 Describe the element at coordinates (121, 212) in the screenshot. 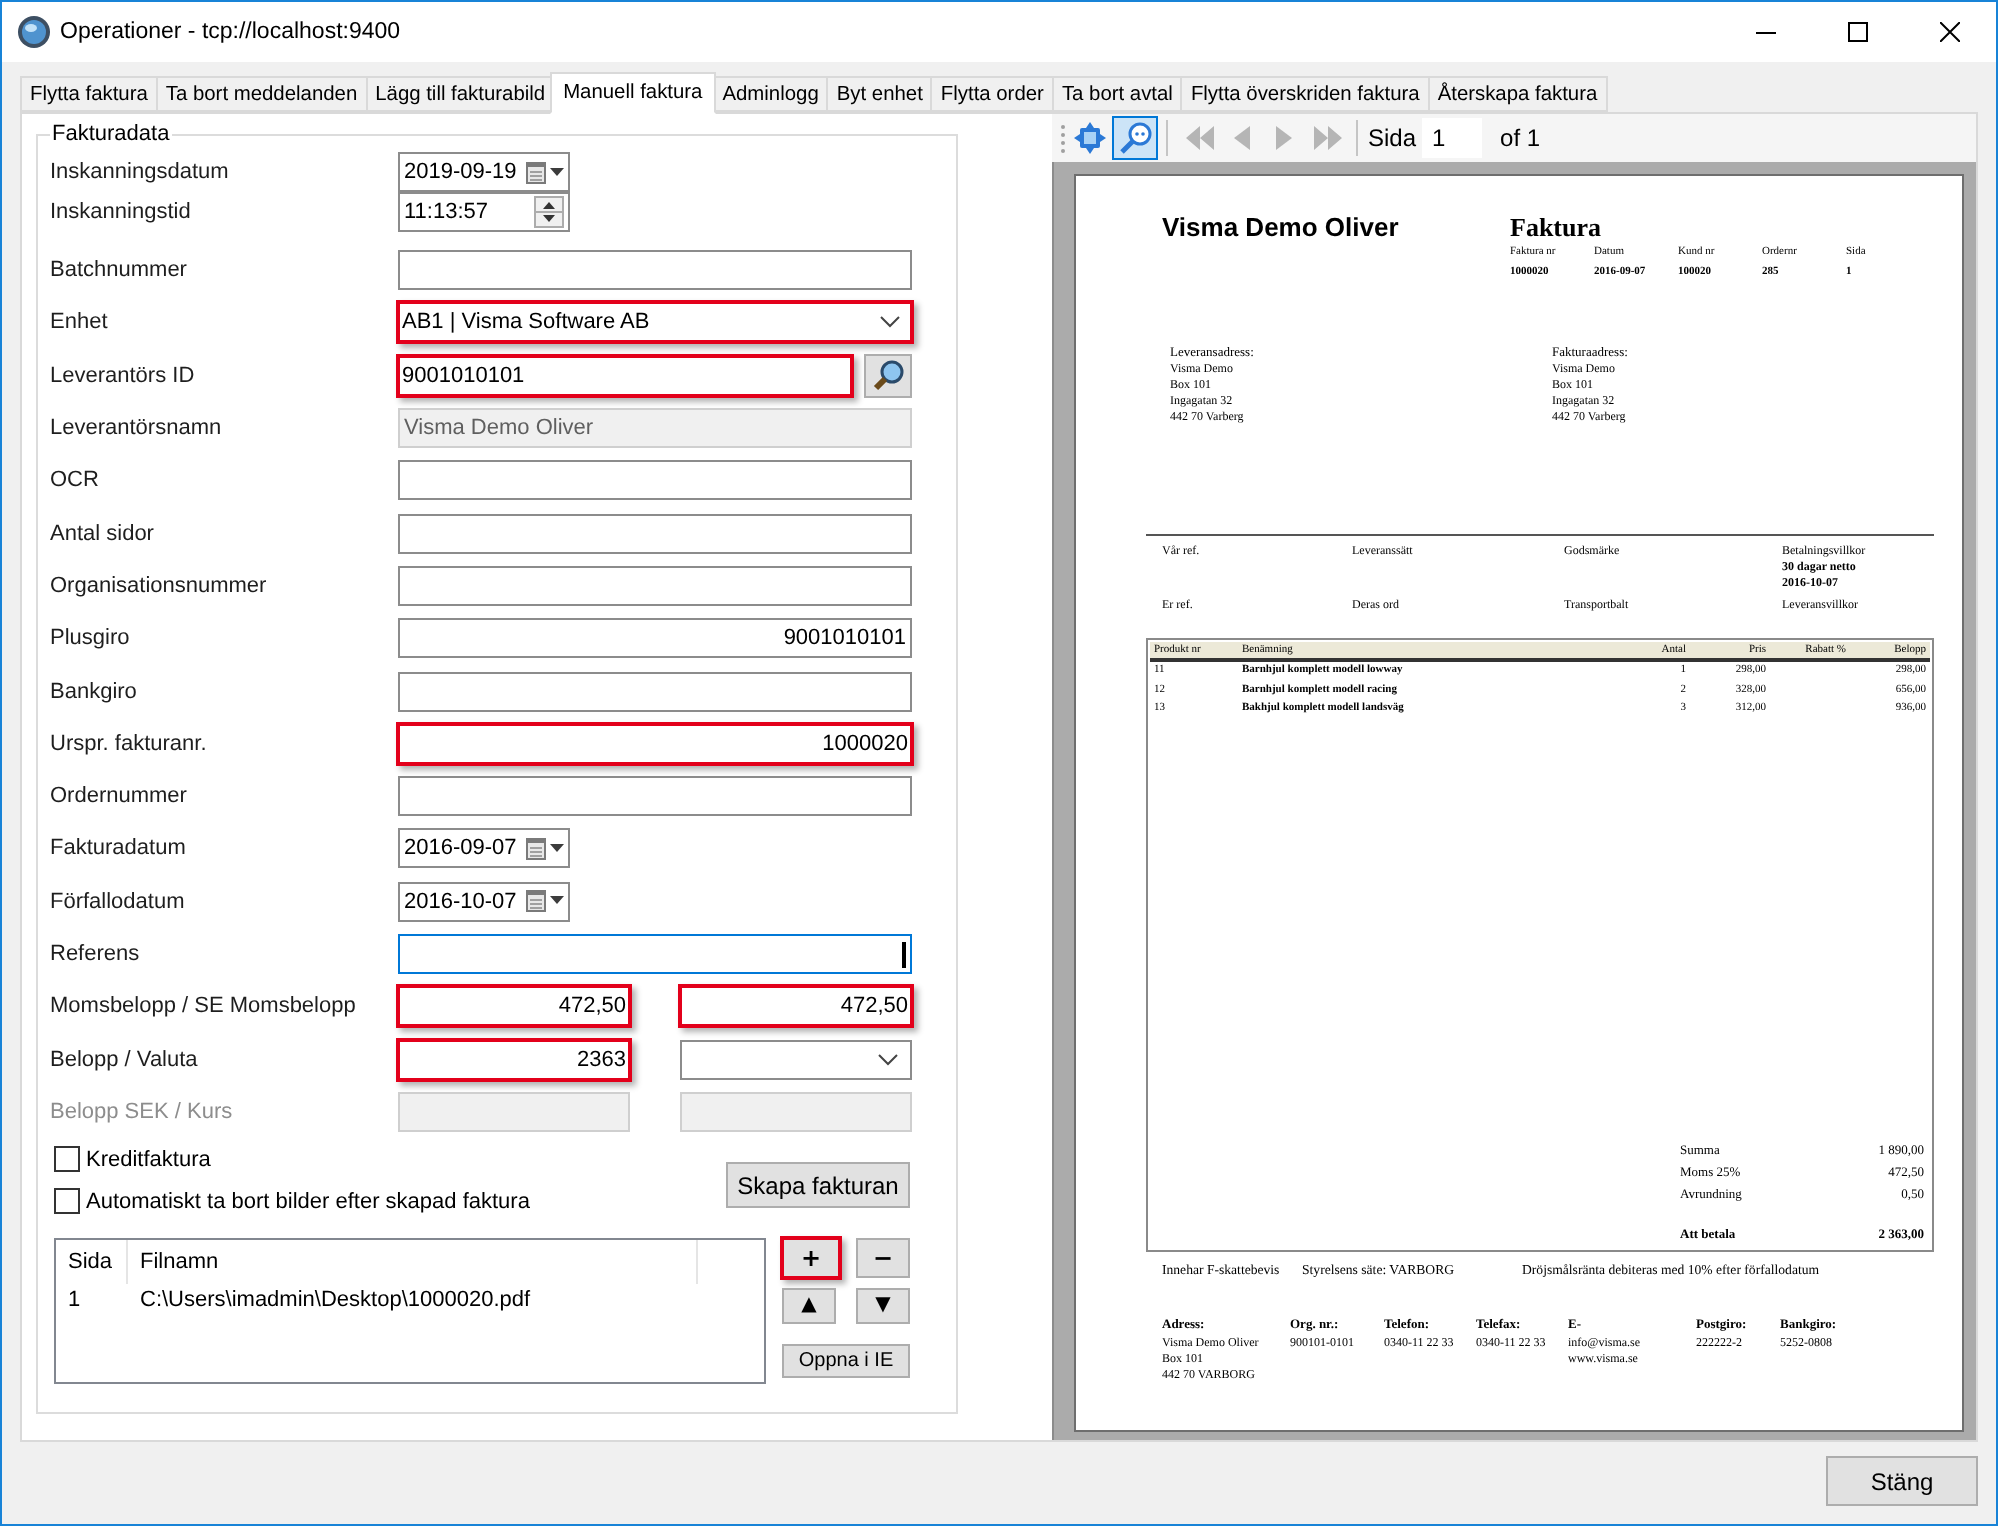

I see `field-label: Inskanningstid` at that location.